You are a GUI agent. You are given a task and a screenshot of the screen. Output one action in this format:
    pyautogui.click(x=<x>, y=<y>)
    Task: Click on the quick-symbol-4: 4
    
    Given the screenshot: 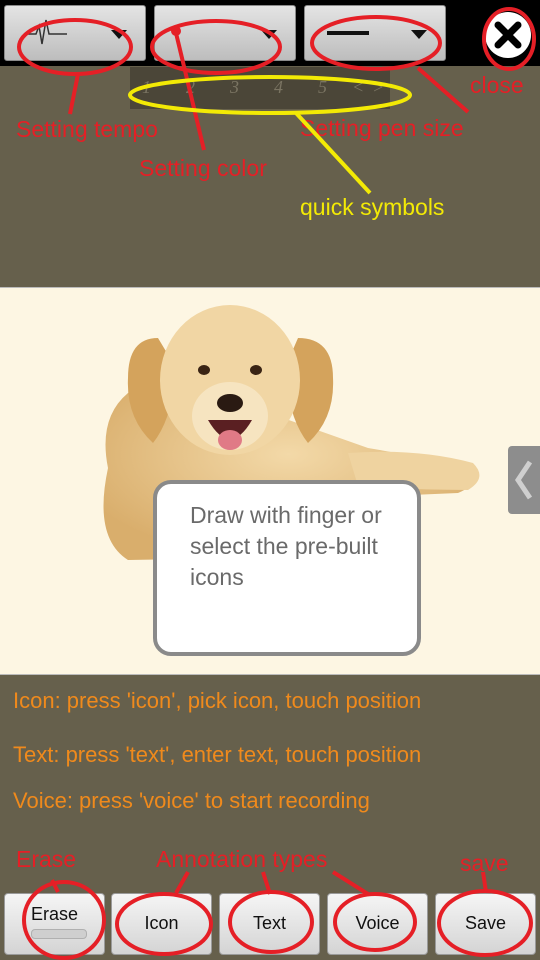 What is the action you would take?
    pyautogui.click(x=278, y=87)
    